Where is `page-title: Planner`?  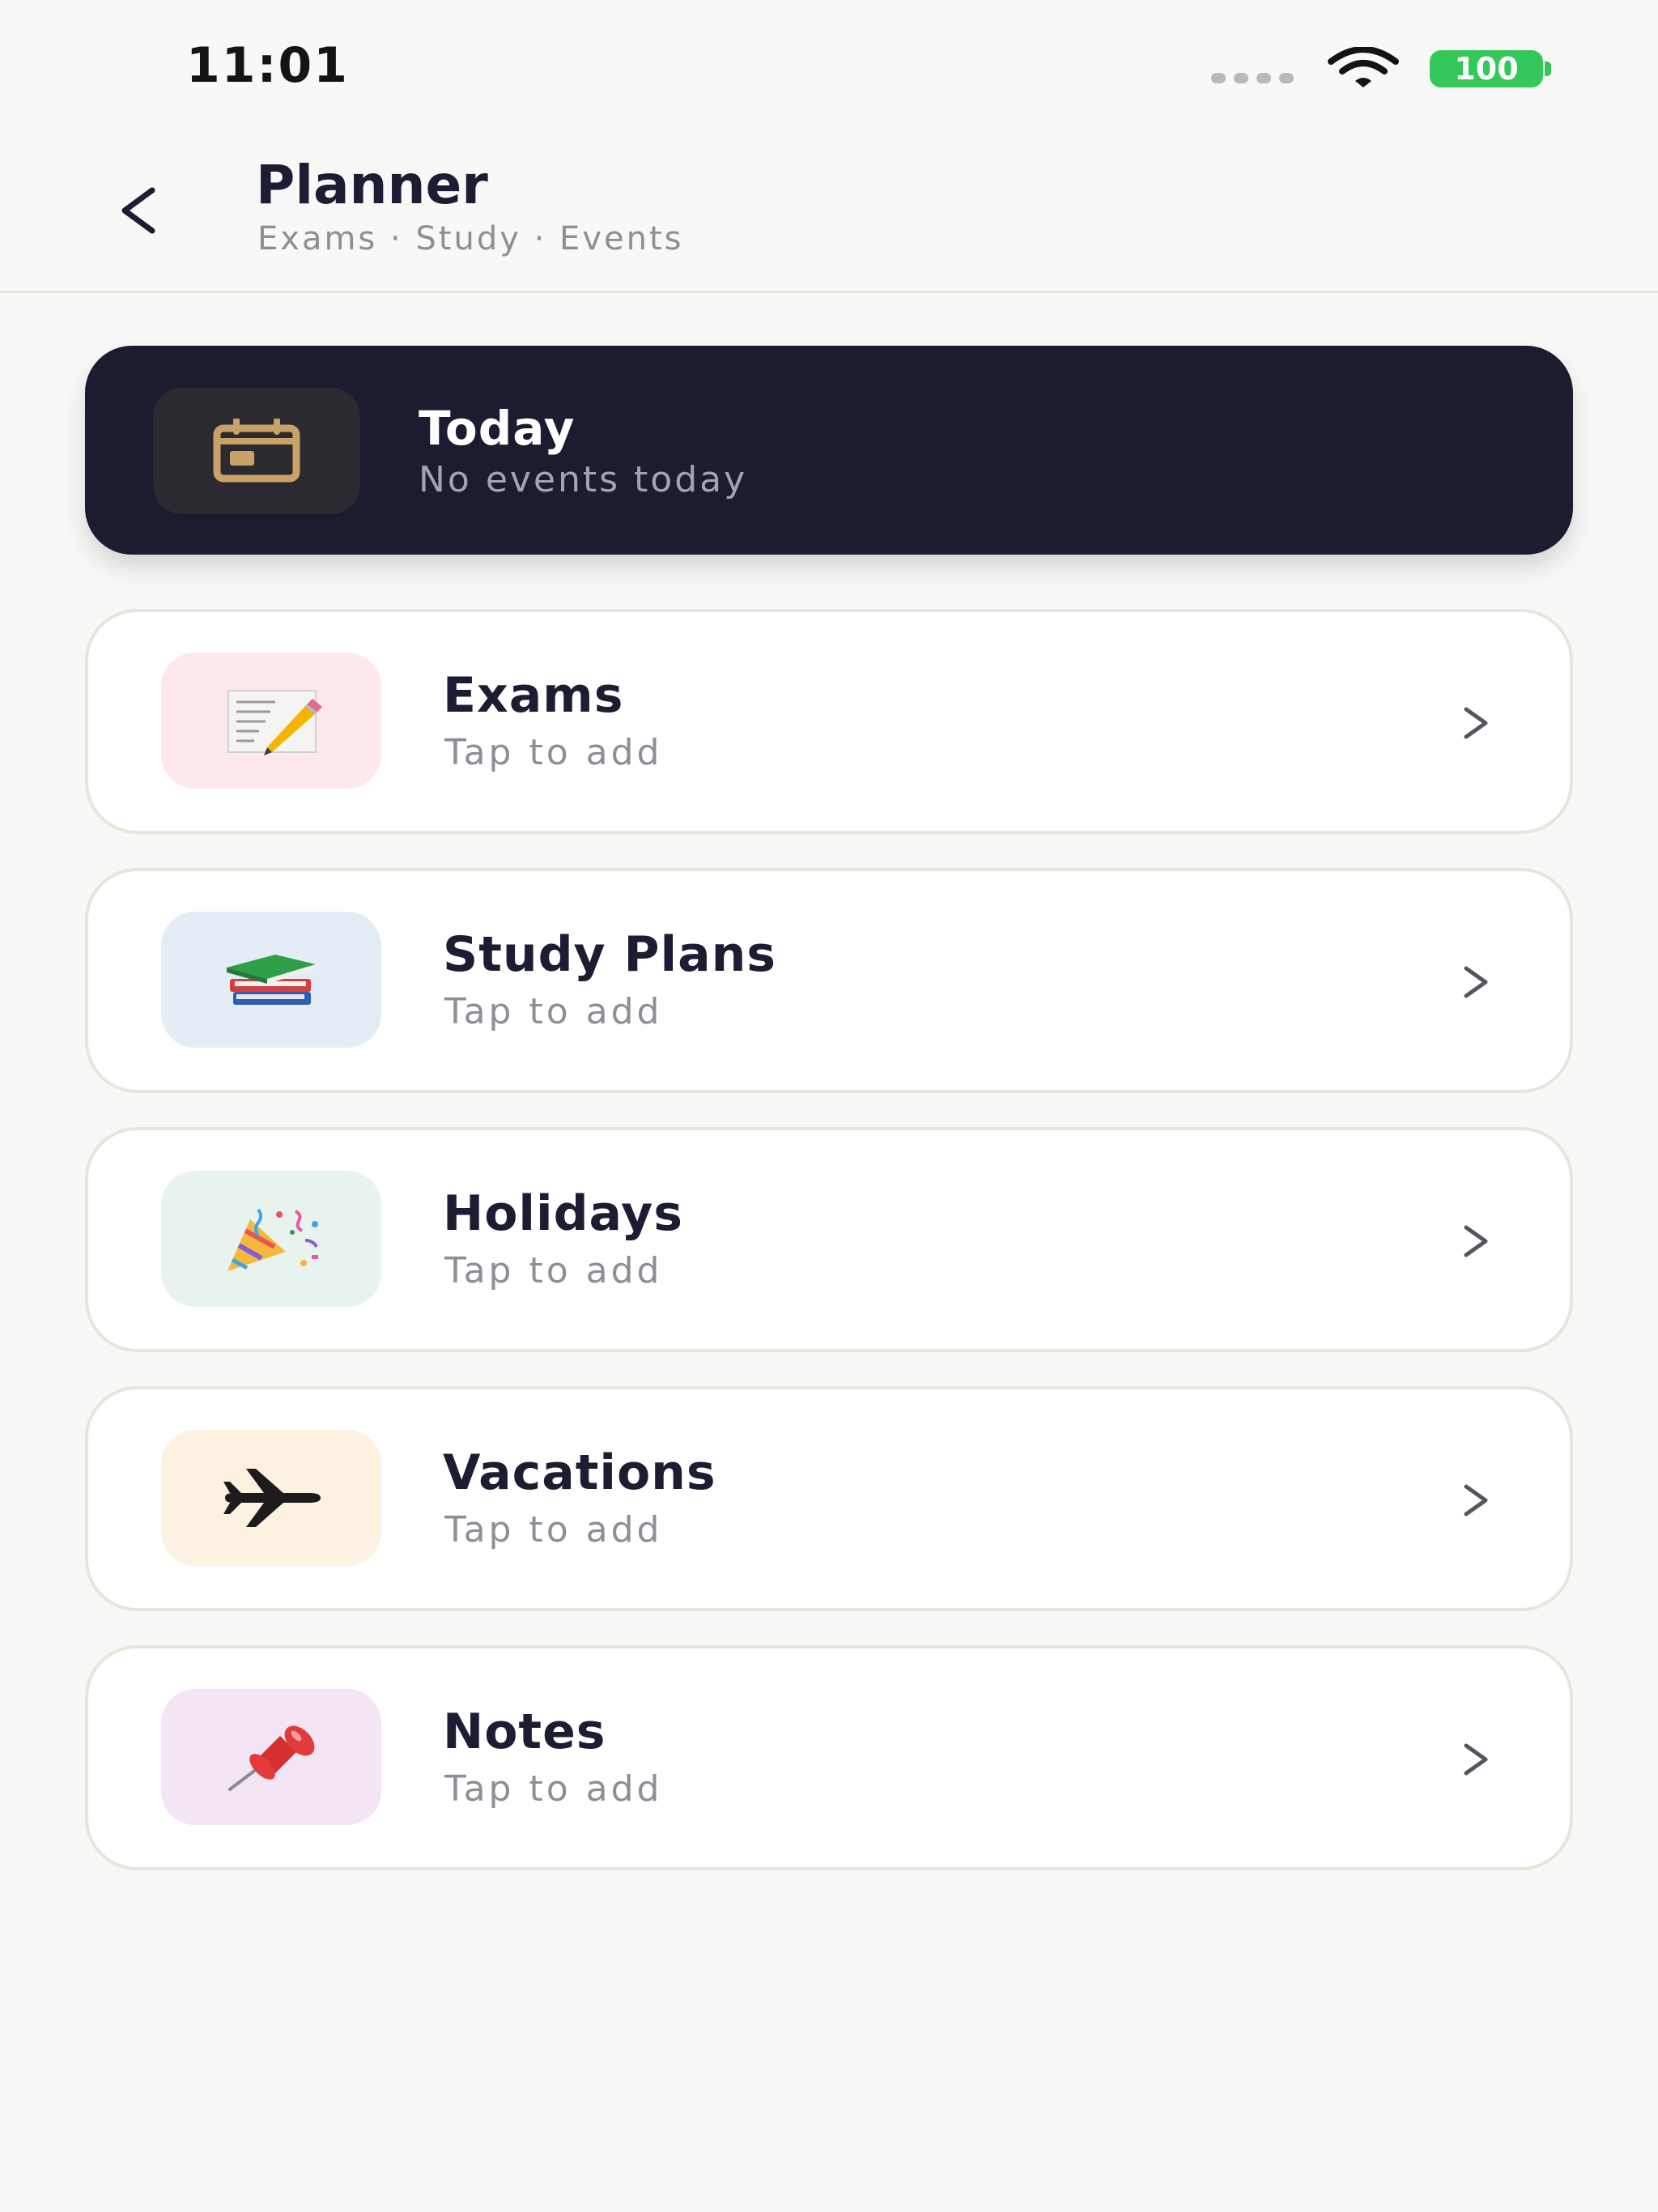 page-title: Planner is located at coordinates (372, 185).